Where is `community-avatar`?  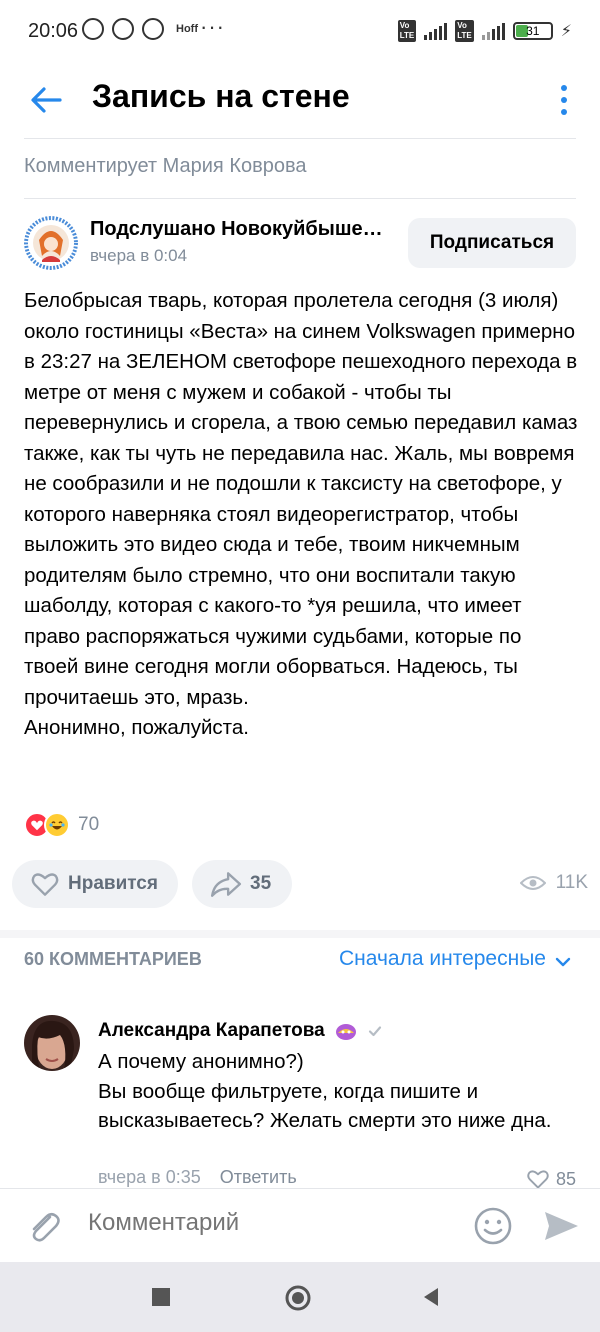 community-avatar is located at coordinates (51, 243).